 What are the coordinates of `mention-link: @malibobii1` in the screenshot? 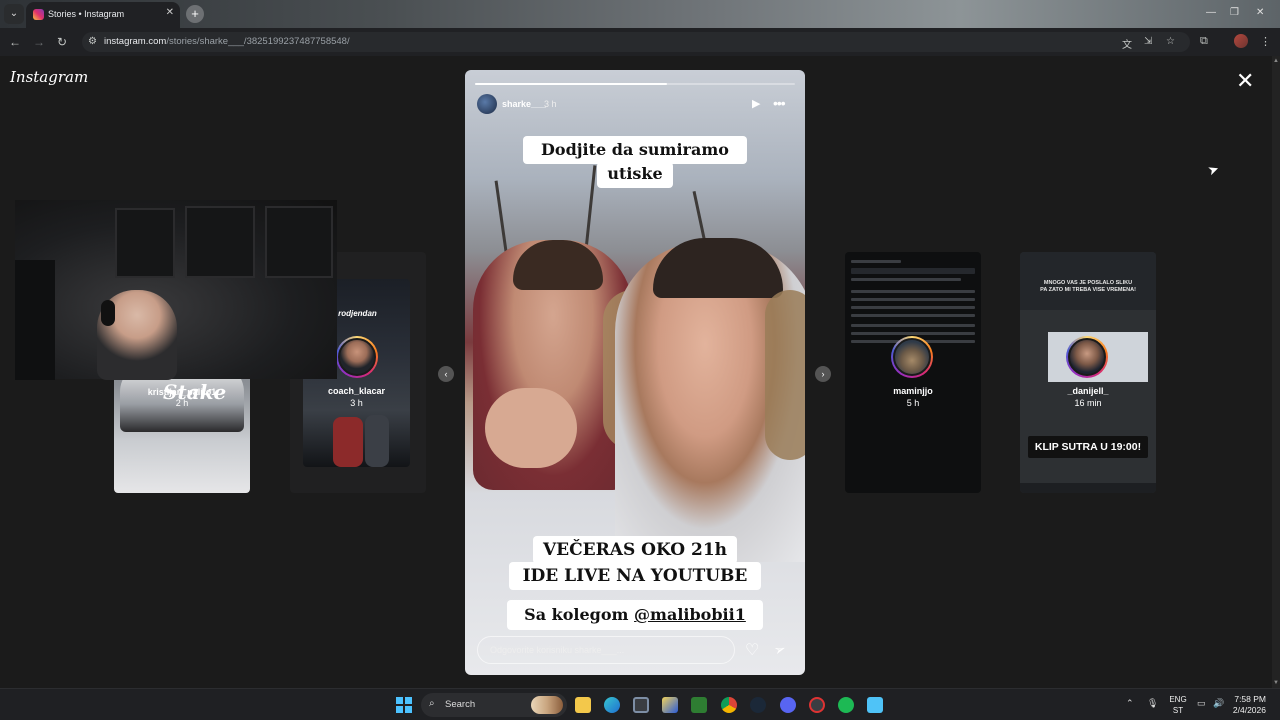 It's located at (690, 614).